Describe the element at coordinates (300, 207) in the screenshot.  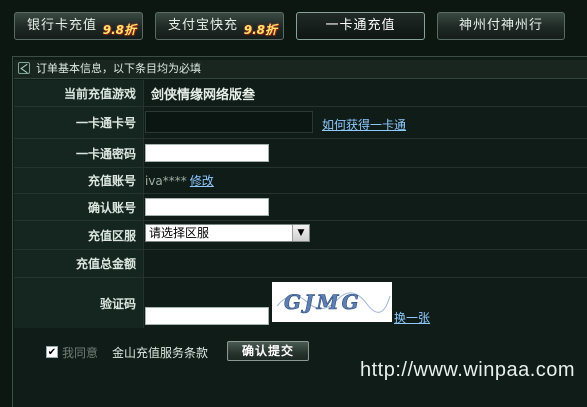
I see `row-confirm-account: 确认账号` at that location.